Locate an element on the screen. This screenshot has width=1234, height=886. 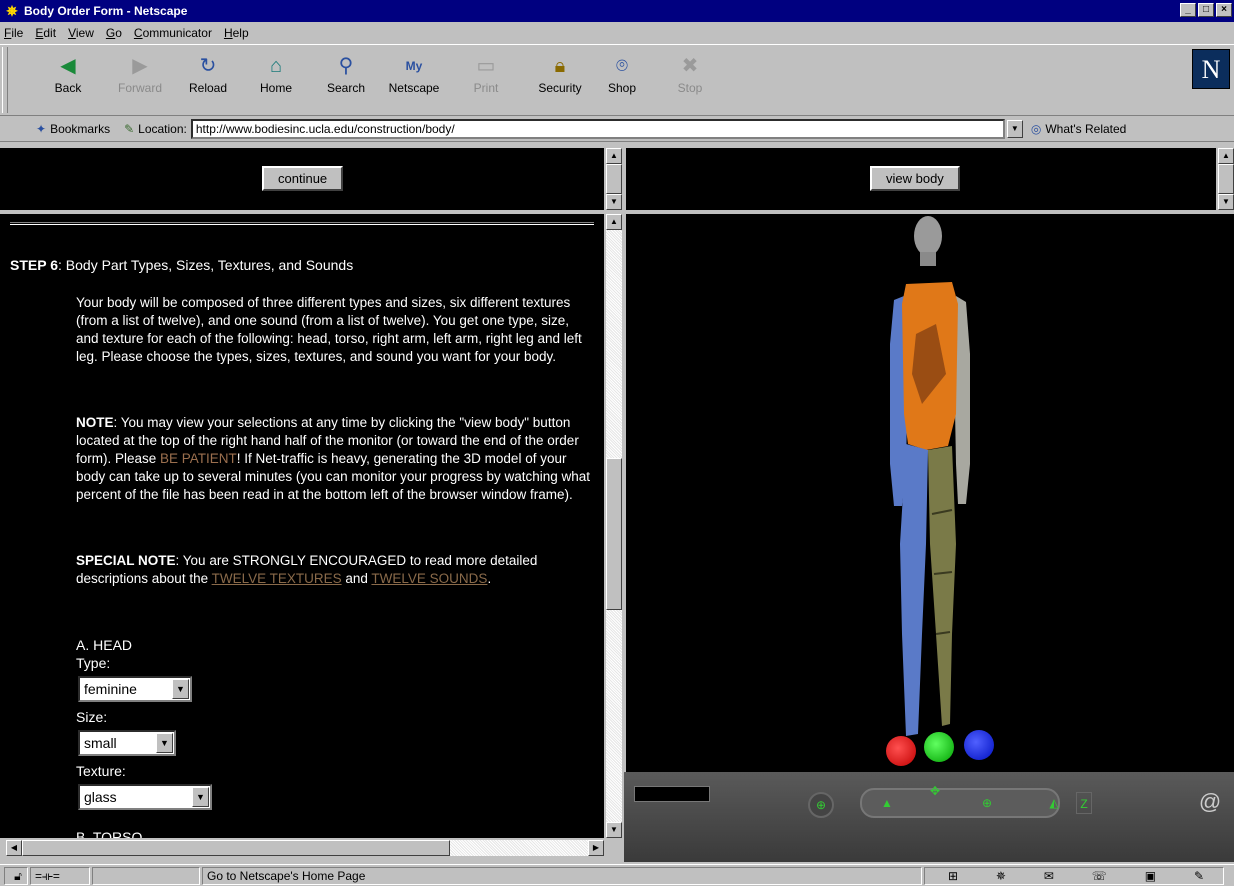
navigator-icon: ⊞ is located at coordinates (953, 876).